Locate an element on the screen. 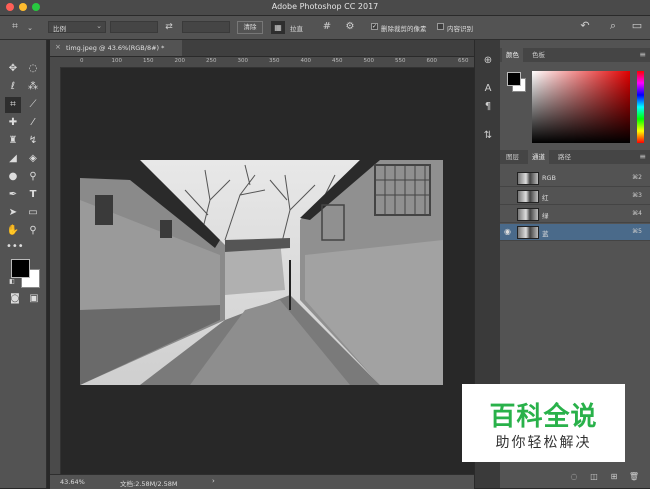  ratio-select-value: 比例 is located at coordinates (59, 29).